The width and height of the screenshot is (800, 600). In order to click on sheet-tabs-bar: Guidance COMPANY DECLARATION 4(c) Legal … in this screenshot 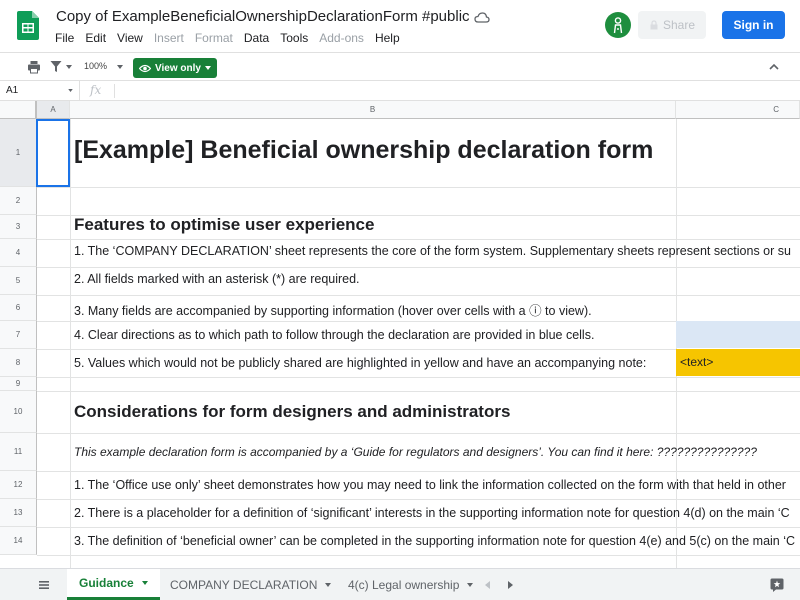, I will do `click(400, 584)`.